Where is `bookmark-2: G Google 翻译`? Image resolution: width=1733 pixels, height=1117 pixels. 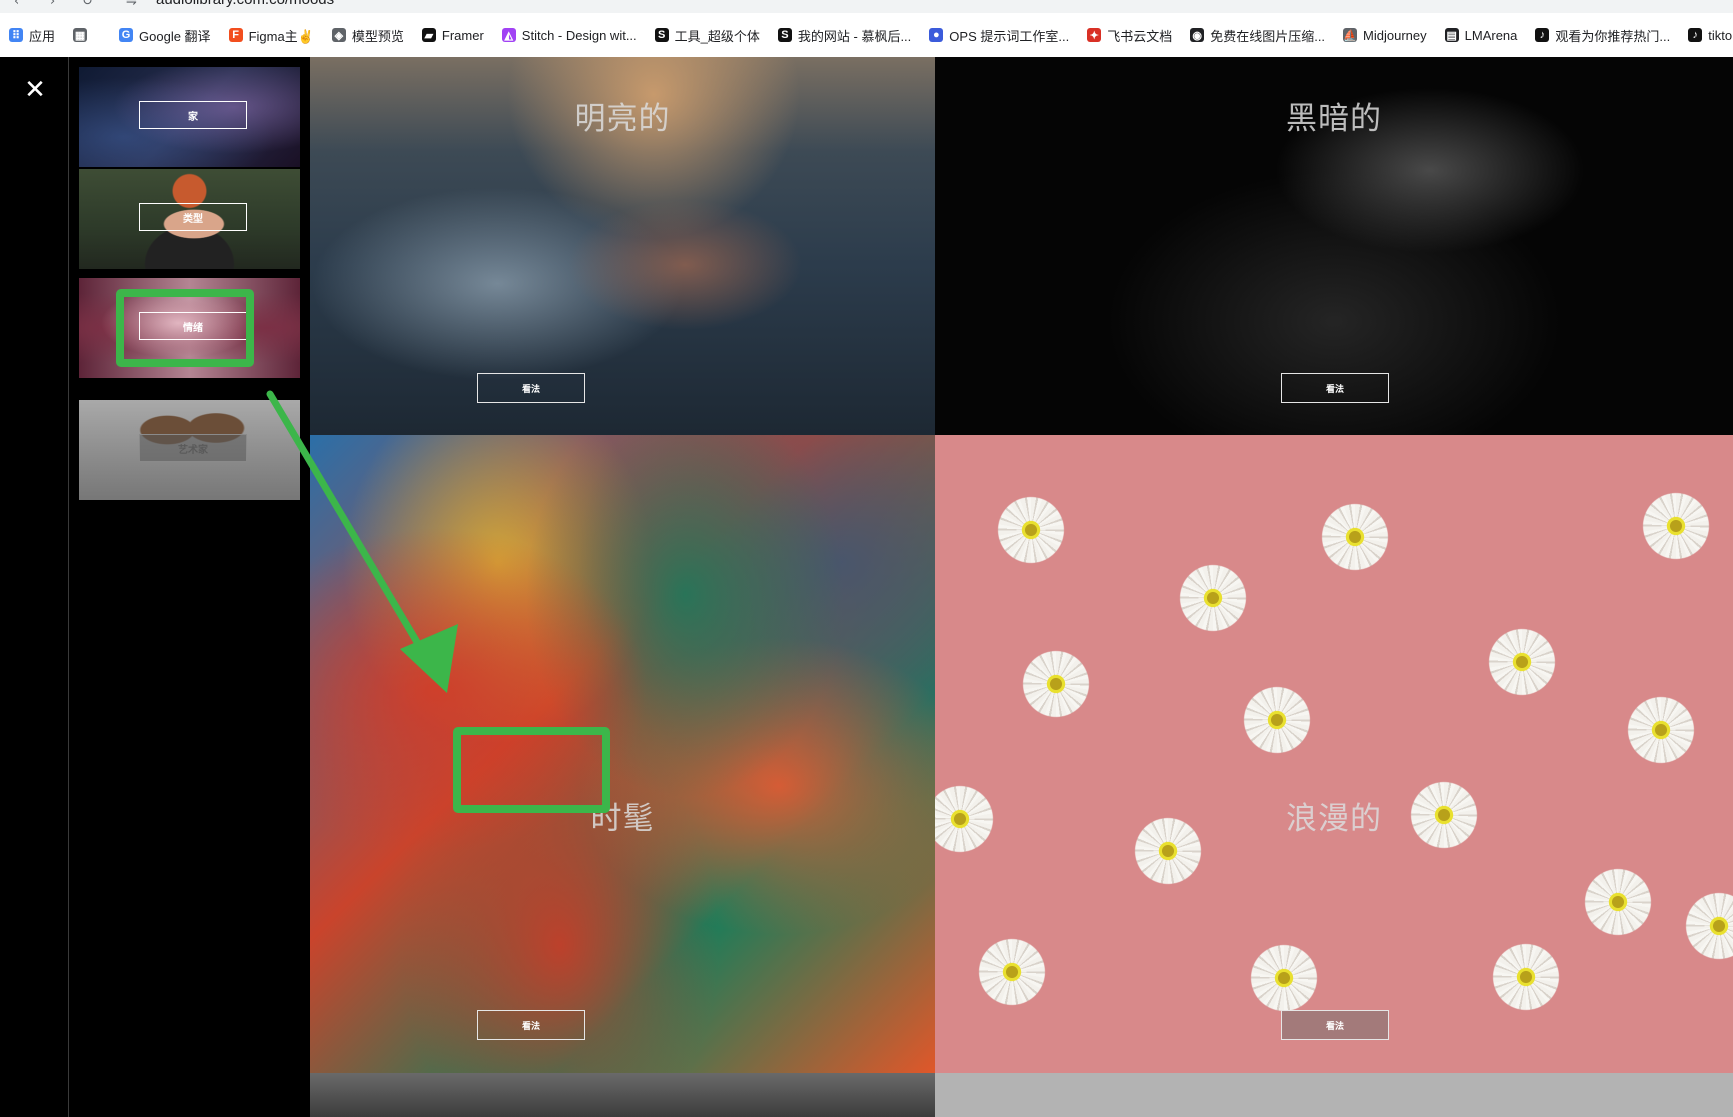
bookmark-2: G Google 翻译 is located at coordinates (165, 35).